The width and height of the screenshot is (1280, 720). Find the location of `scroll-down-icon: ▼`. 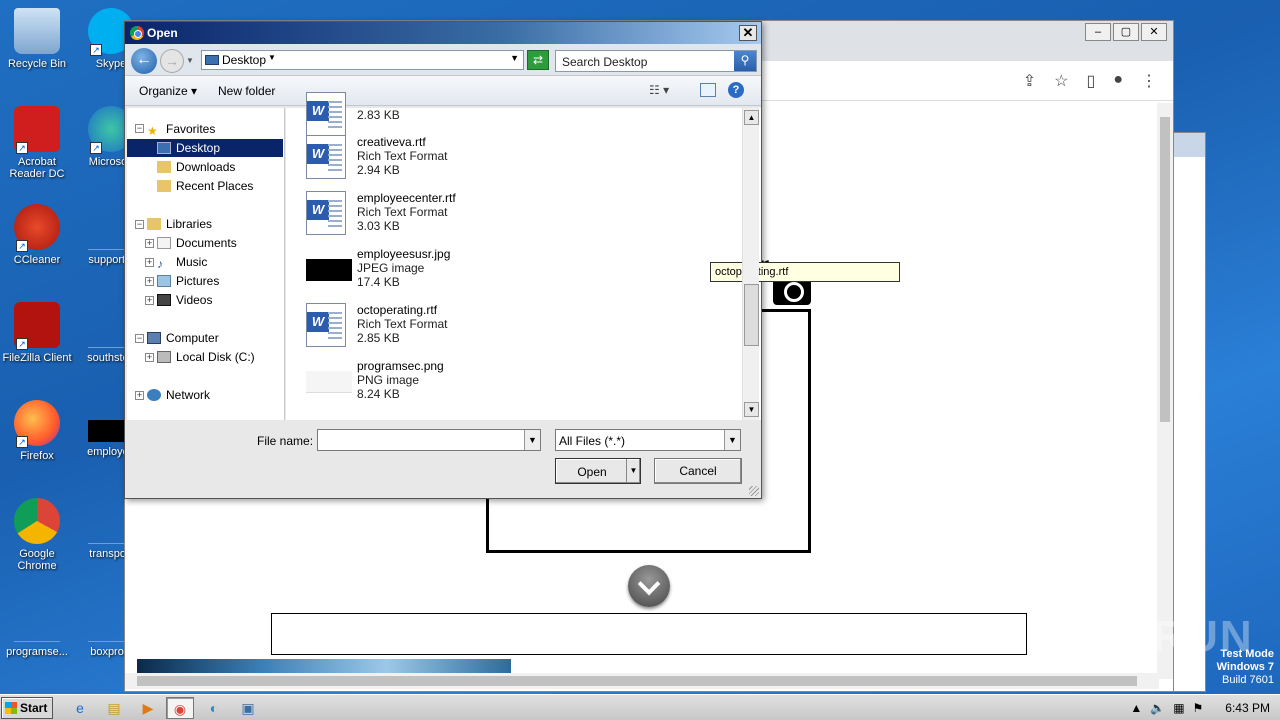

scroll-down-icon: ▼ is located at coordinates (751, 409).